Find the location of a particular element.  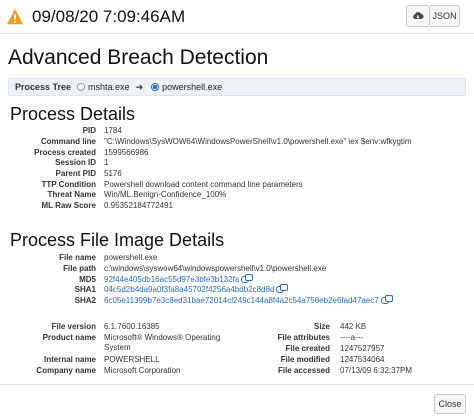

field-value-text: 1247527957 is located at coordinates (362, 348).